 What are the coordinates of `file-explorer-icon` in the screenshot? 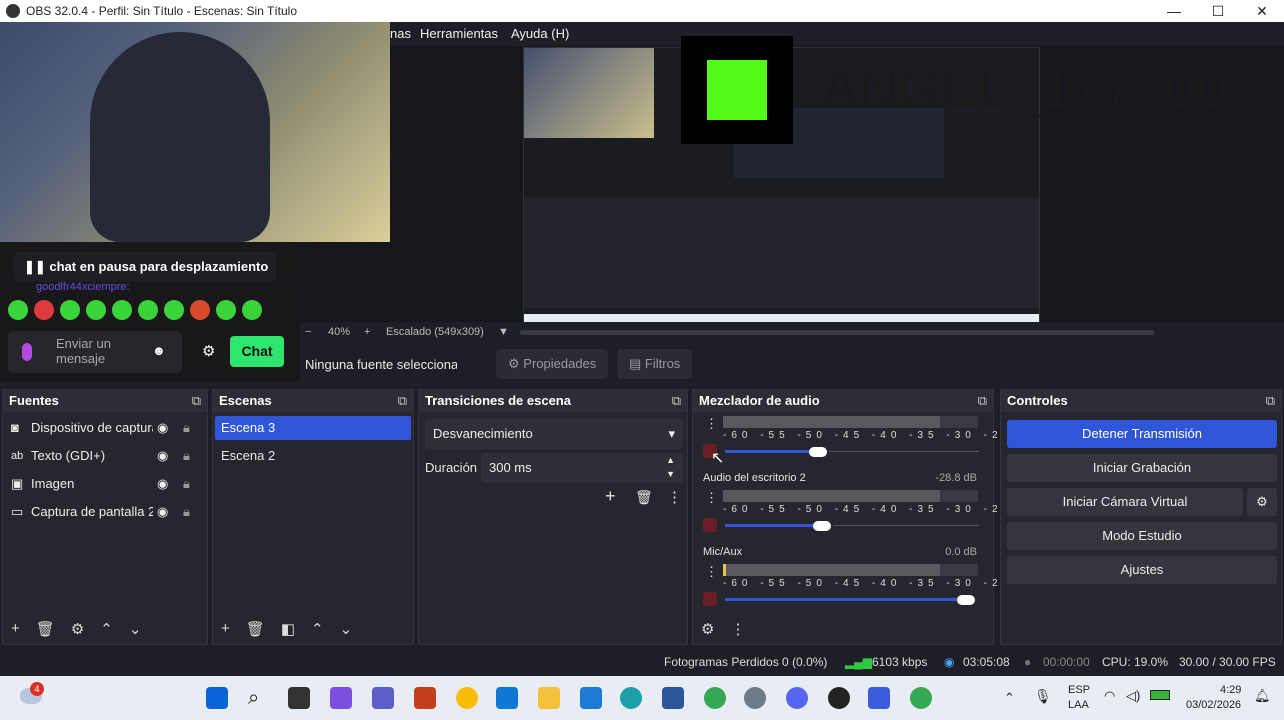 It's located at (549, 698).